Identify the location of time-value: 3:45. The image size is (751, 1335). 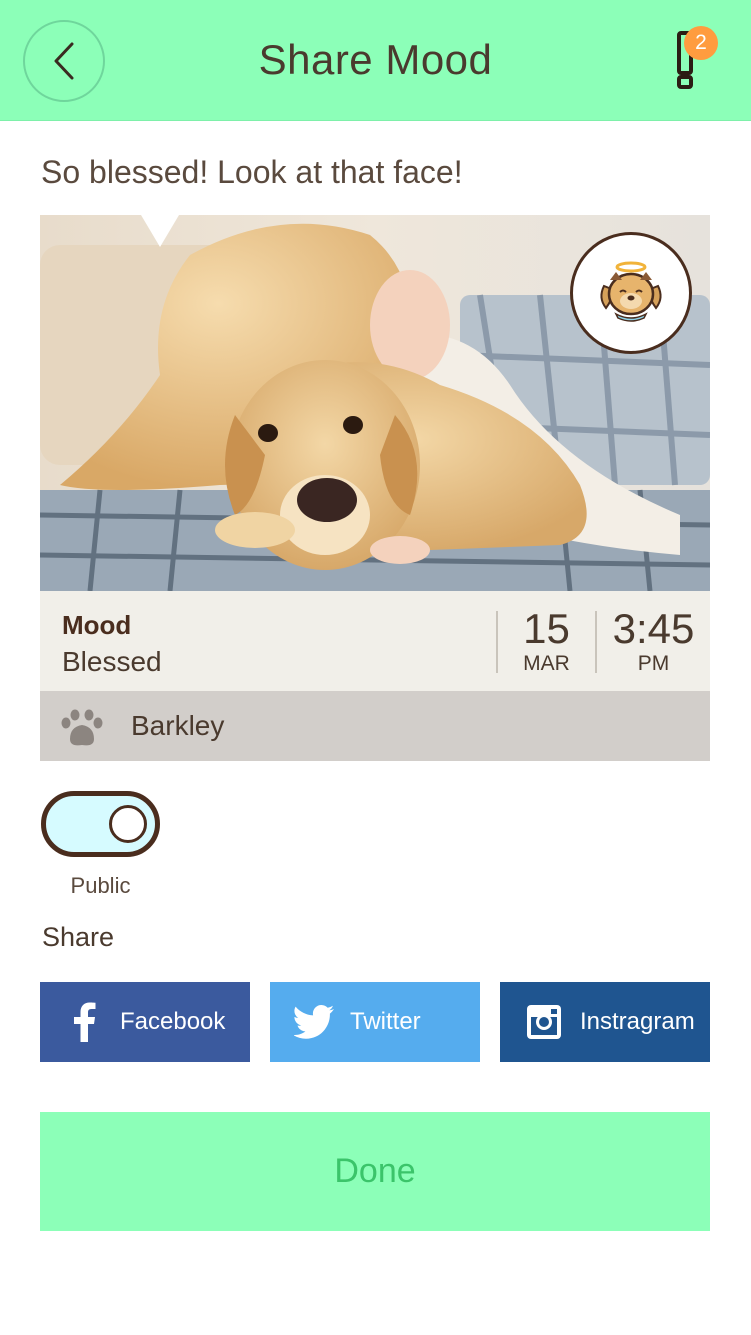
(653, 628).